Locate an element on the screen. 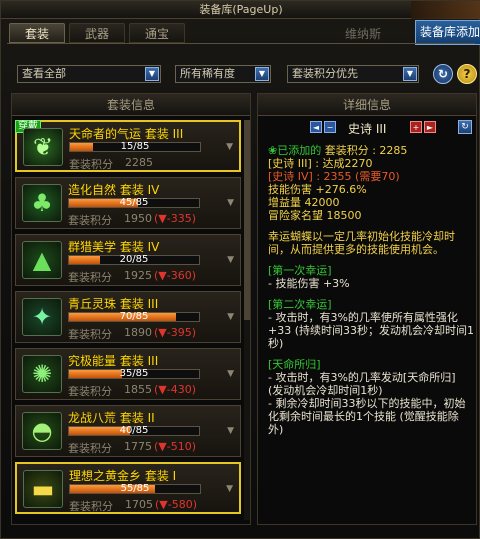  progress-text: 35/85 is located at coordinates (134, 373).